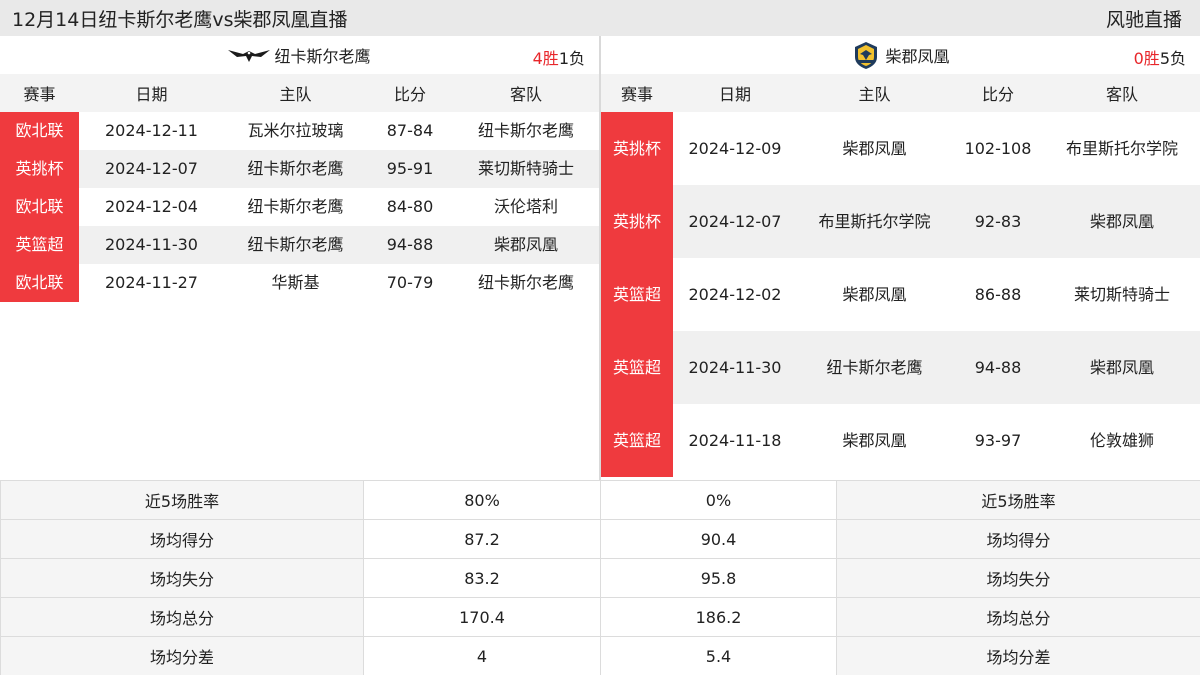 This screenshot has width=1200, height=675. What do you see at coordinates (1143, 20) in the screenshot?
I see `site-name: 风驰直播` at bounding box center [1143, 20].